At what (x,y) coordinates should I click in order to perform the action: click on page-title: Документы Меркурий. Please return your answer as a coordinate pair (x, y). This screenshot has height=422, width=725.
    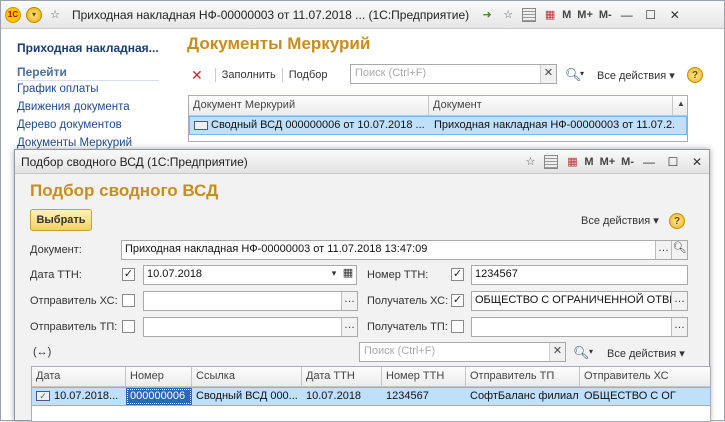
    Looking at the image, I should click on (279, 43).